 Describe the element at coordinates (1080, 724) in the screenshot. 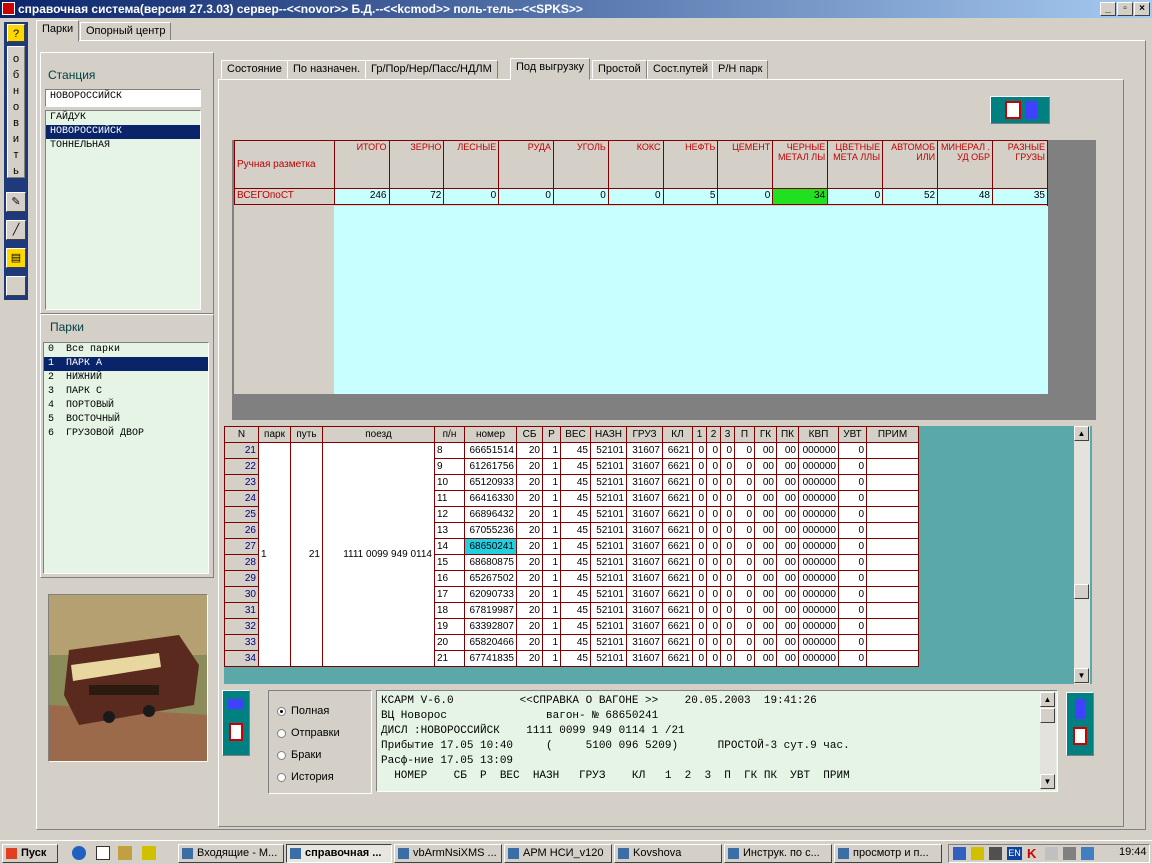

I see `export-button` at that location.